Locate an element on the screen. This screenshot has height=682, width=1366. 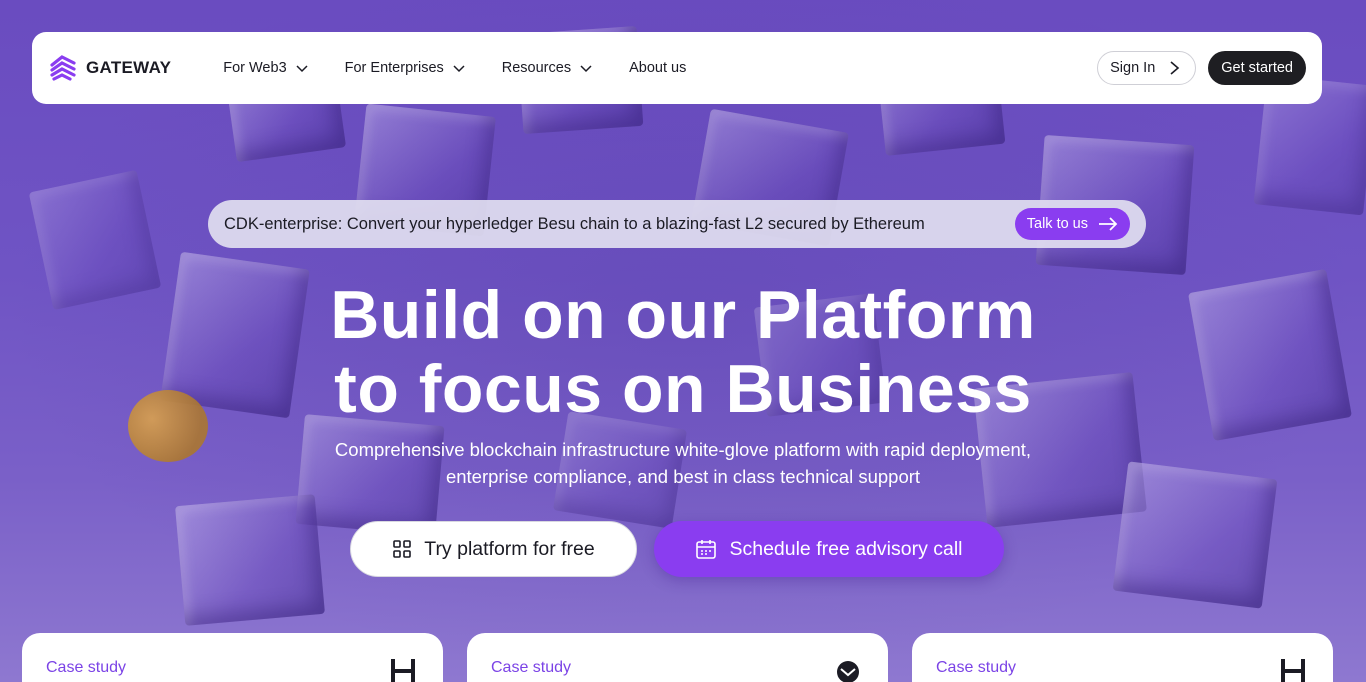
talk-to-us-label: Talk to us is located at coordinates (1057, 224).